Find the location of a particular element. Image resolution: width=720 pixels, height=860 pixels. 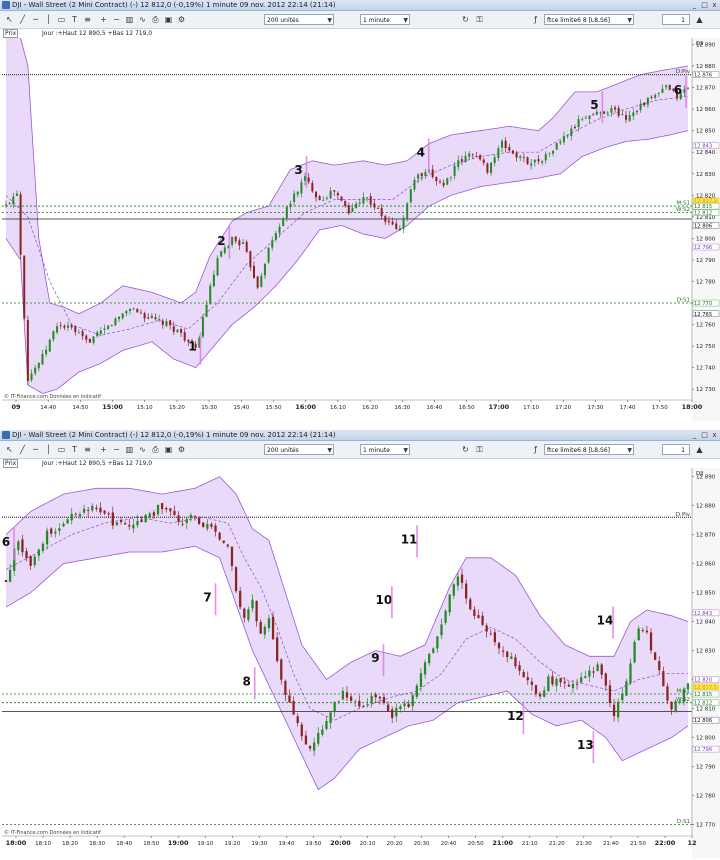

price-tick-label: 12 800 is located at coordinates (706, 738).